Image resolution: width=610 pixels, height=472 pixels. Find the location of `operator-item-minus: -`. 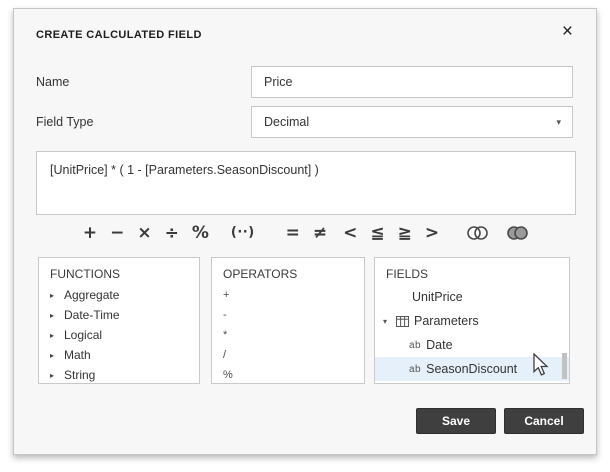

operator-item-minus: - is located at coordinates (288, 315).